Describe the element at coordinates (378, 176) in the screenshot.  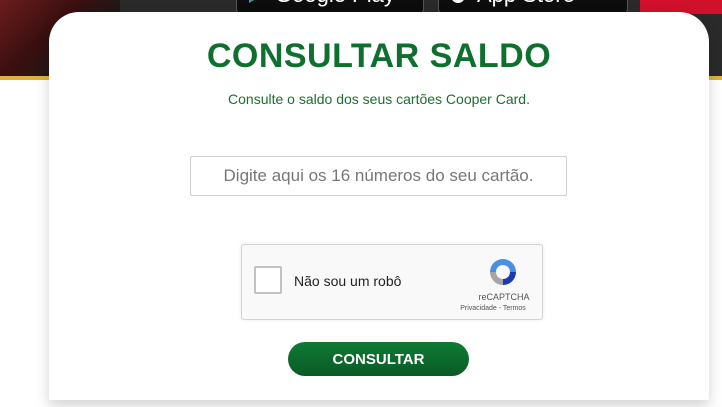
I see `card-number-input` at that location.